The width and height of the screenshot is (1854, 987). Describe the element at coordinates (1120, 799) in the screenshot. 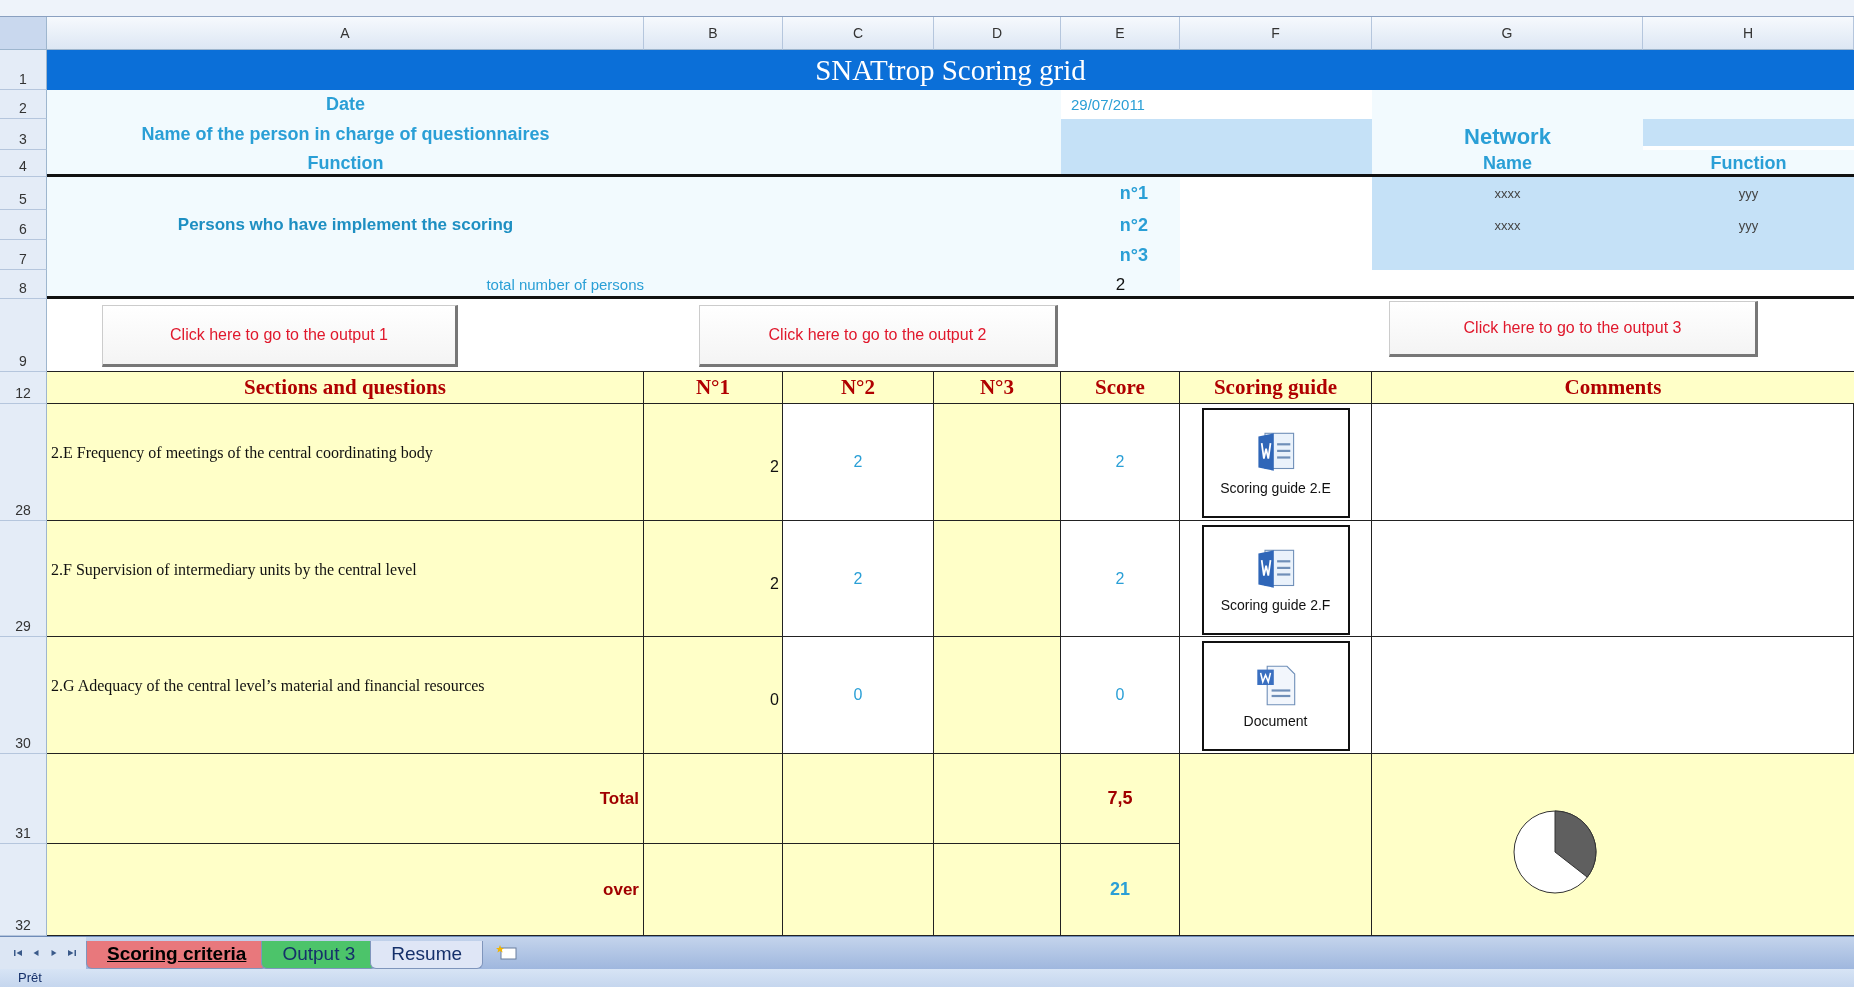

I see `total-score: 7,5` at that location.